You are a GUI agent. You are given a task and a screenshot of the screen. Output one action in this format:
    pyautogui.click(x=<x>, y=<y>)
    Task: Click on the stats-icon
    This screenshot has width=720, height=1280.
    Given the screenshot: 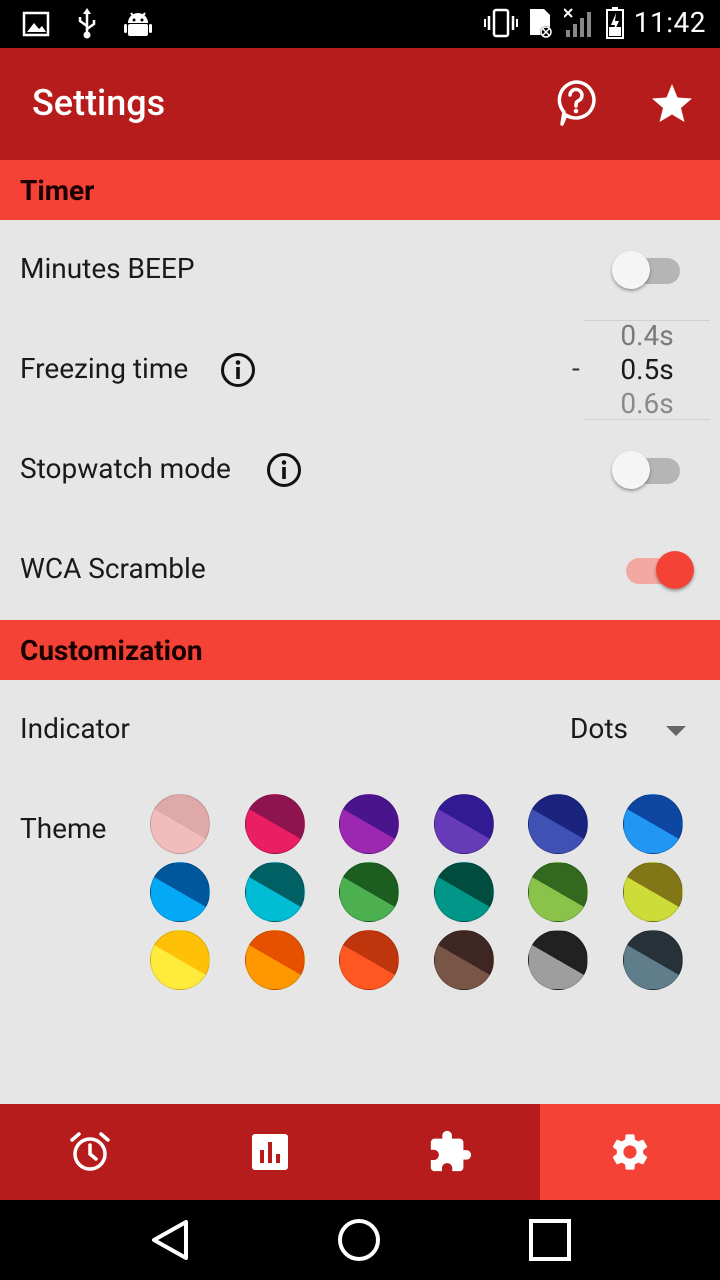 What is the action you would take?
    pyautogui.click(x=270, y=1152)
    